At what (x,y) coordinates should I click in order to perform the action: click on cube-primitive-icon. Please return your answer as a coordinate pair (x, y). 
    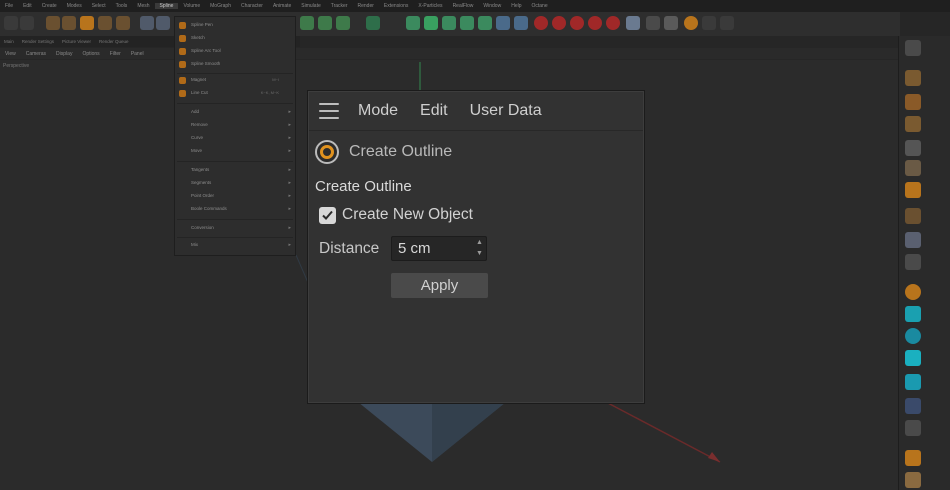
    Looking at the image, I should click on (913, 358).